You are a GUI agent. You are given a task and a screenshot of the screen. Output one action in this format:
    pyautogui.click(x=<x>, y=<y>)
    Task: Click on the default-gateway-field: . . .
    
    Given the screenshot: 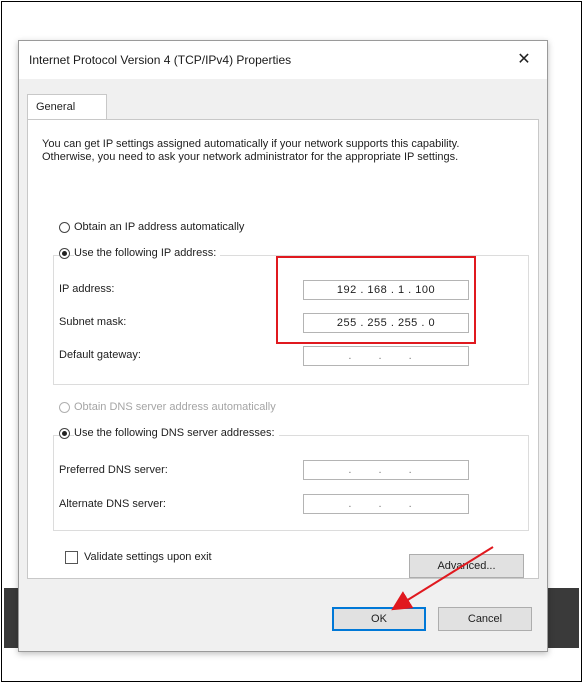 What is the action you would take?
    pyautogui.click(x=386, y=356)
    